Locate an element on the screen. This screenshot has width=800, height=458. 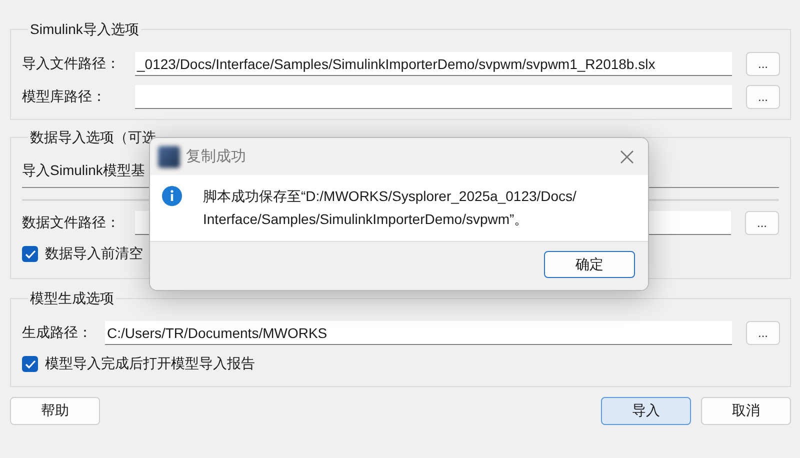
input-field is located at coordinates (433, 97).